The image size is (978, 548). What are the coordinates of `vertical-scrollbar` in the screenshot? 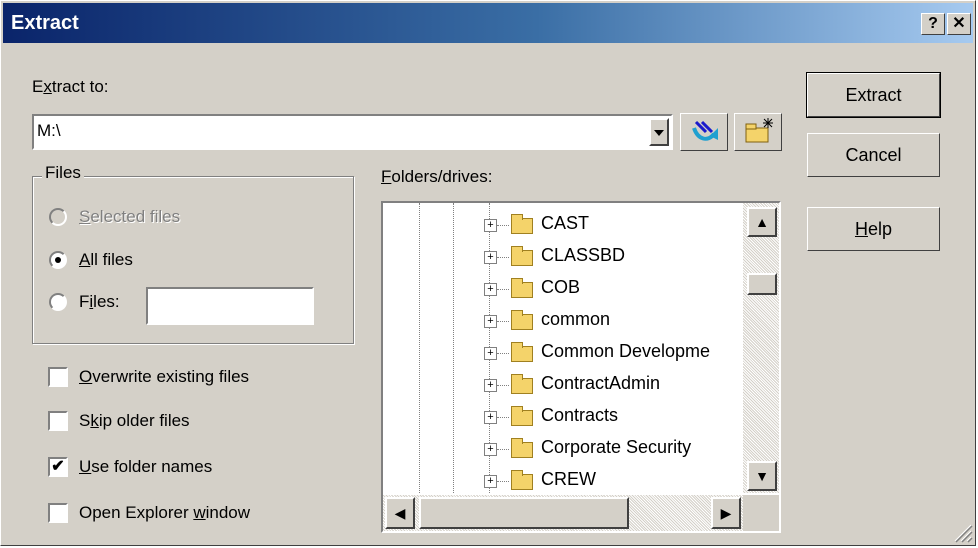 It's located at (761, 348).